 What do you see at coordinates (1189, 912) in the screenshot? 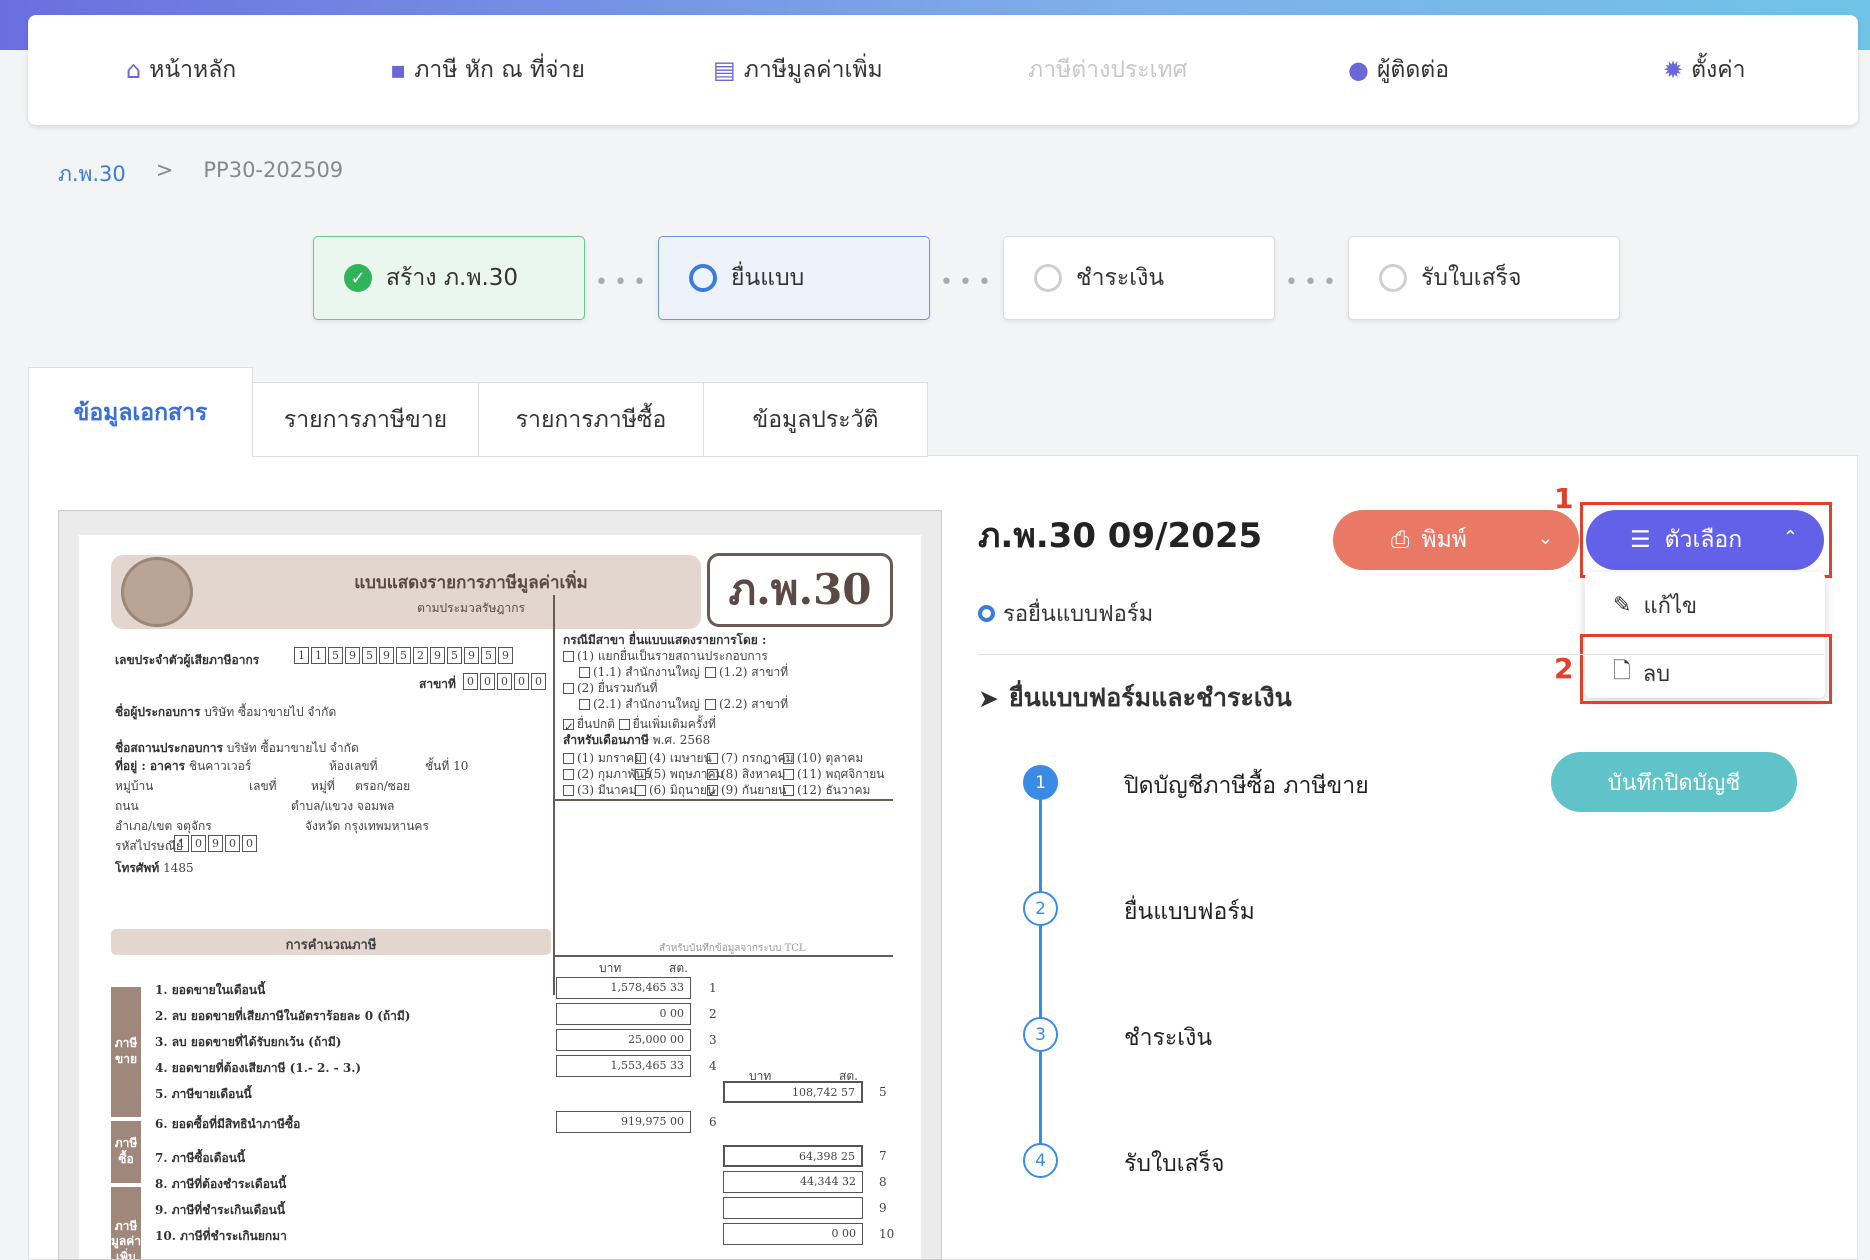
I see `timeline-step-label: ยื่นแบบฟอร์ม` at bounding box center [1189, 912].